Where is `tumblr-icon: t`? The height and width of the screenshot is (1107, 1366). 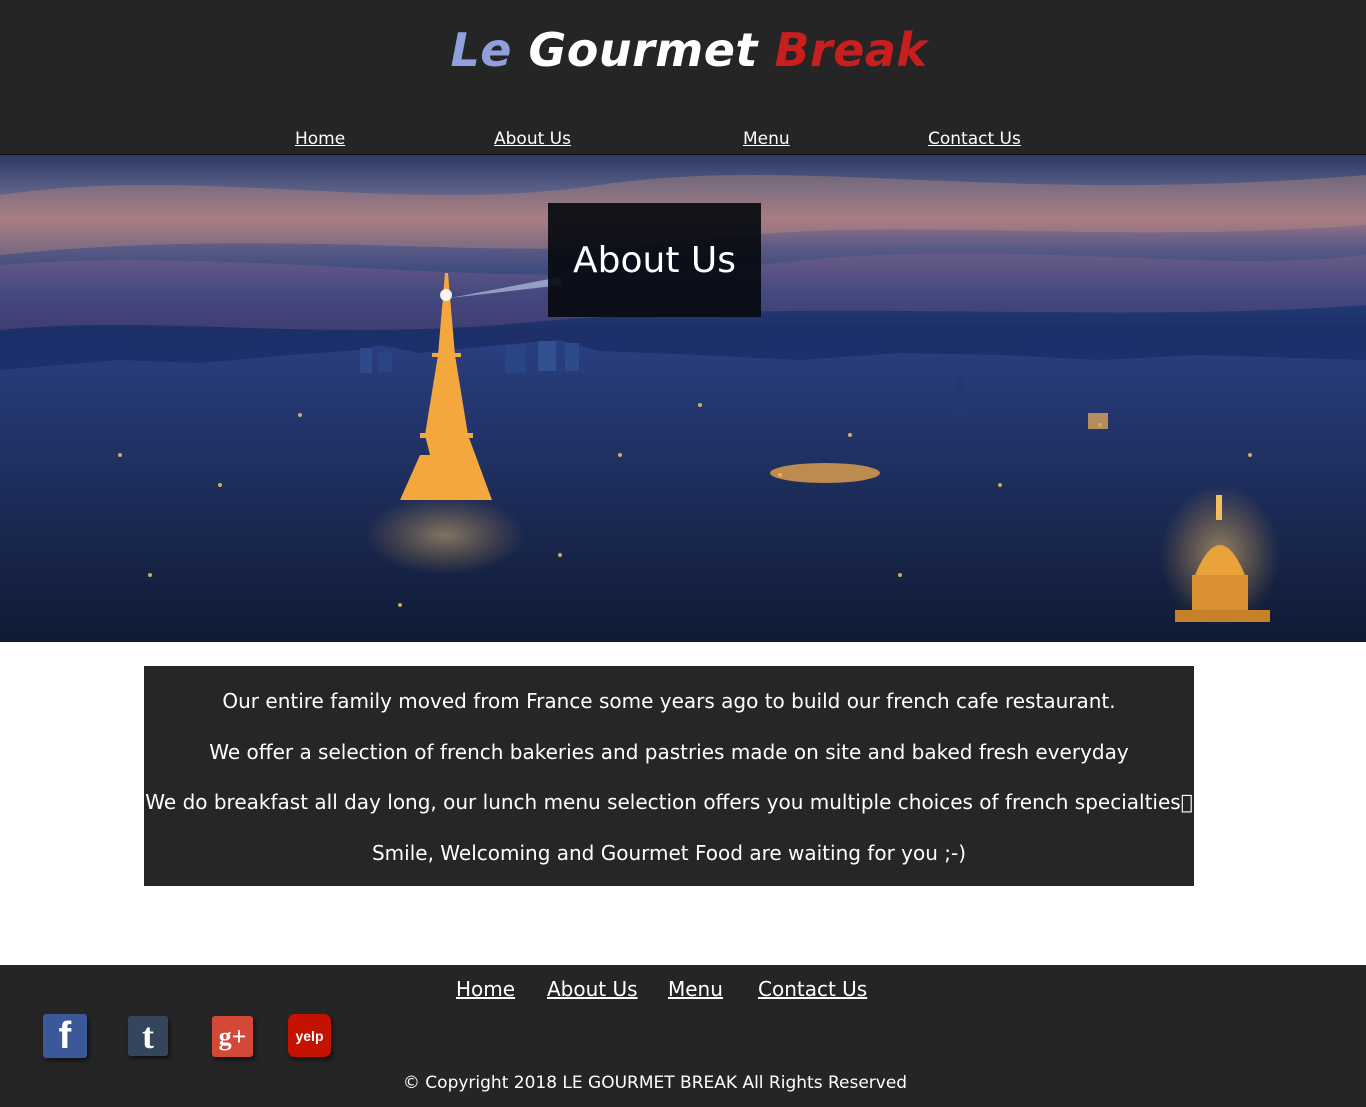
tumblr-icon: t is located at coordinates (148, 1036).